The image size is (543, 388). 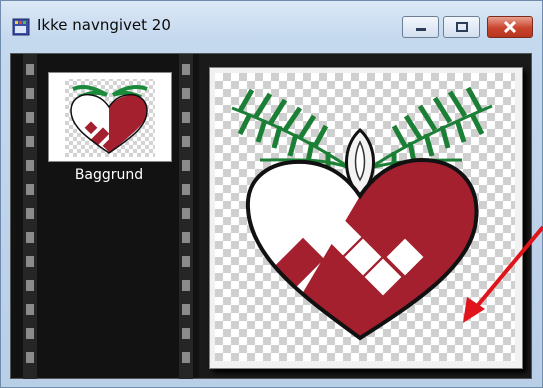 I want to click on maximize-icon, so click(x=461, y=27).